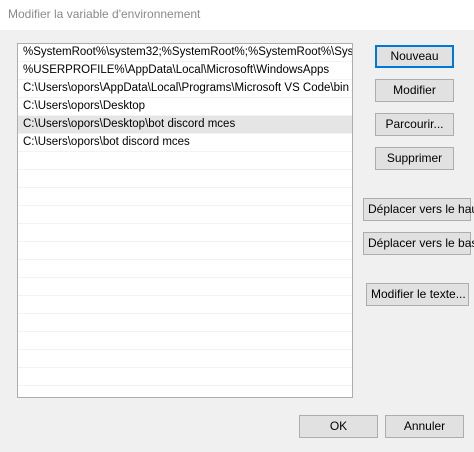  I want to click on cancel-button: Annuler, so click(424, 426).